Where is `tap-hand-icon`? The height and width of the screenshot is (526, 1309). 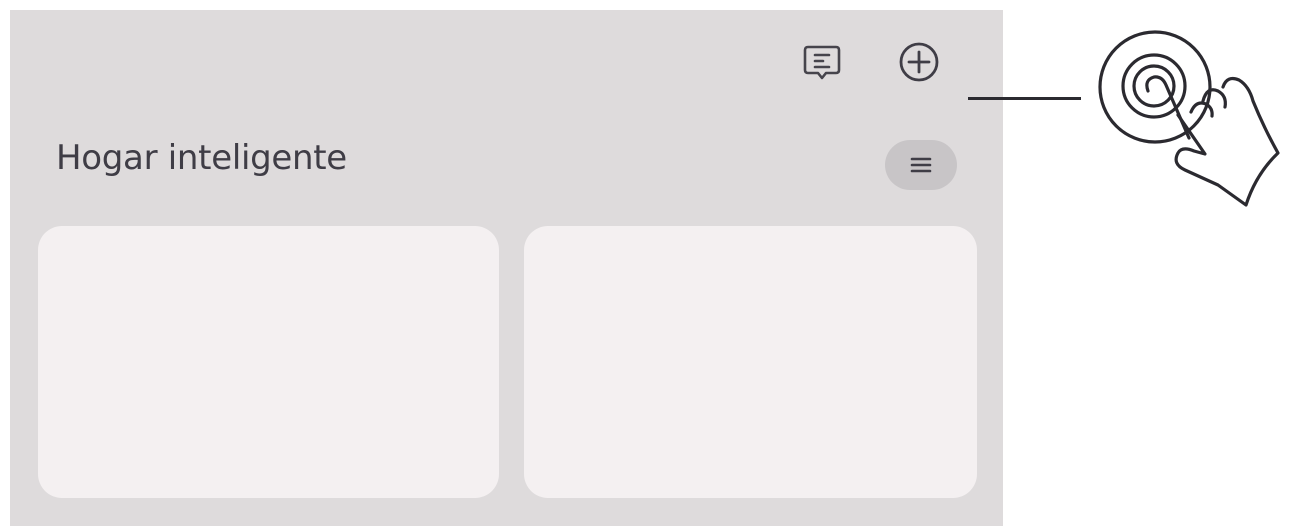 tap-hand-icon is located at coordinates (1189, 118).